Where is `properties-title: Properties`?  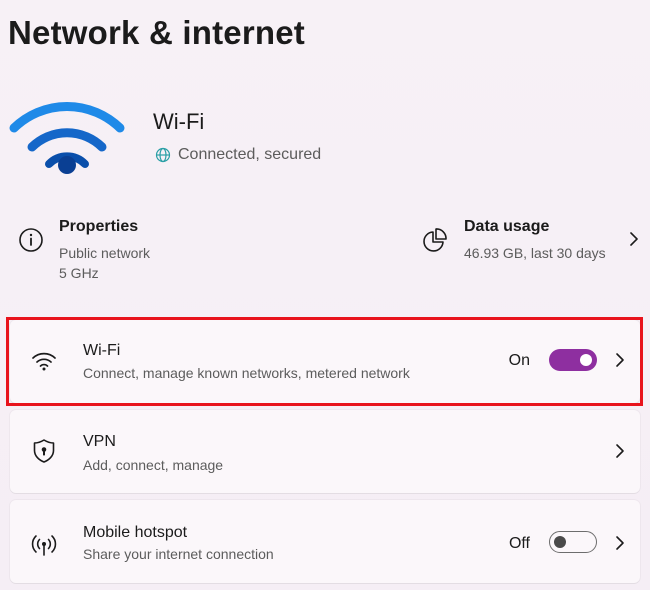 properties-title: Properties is located at coordinates (99, 226).